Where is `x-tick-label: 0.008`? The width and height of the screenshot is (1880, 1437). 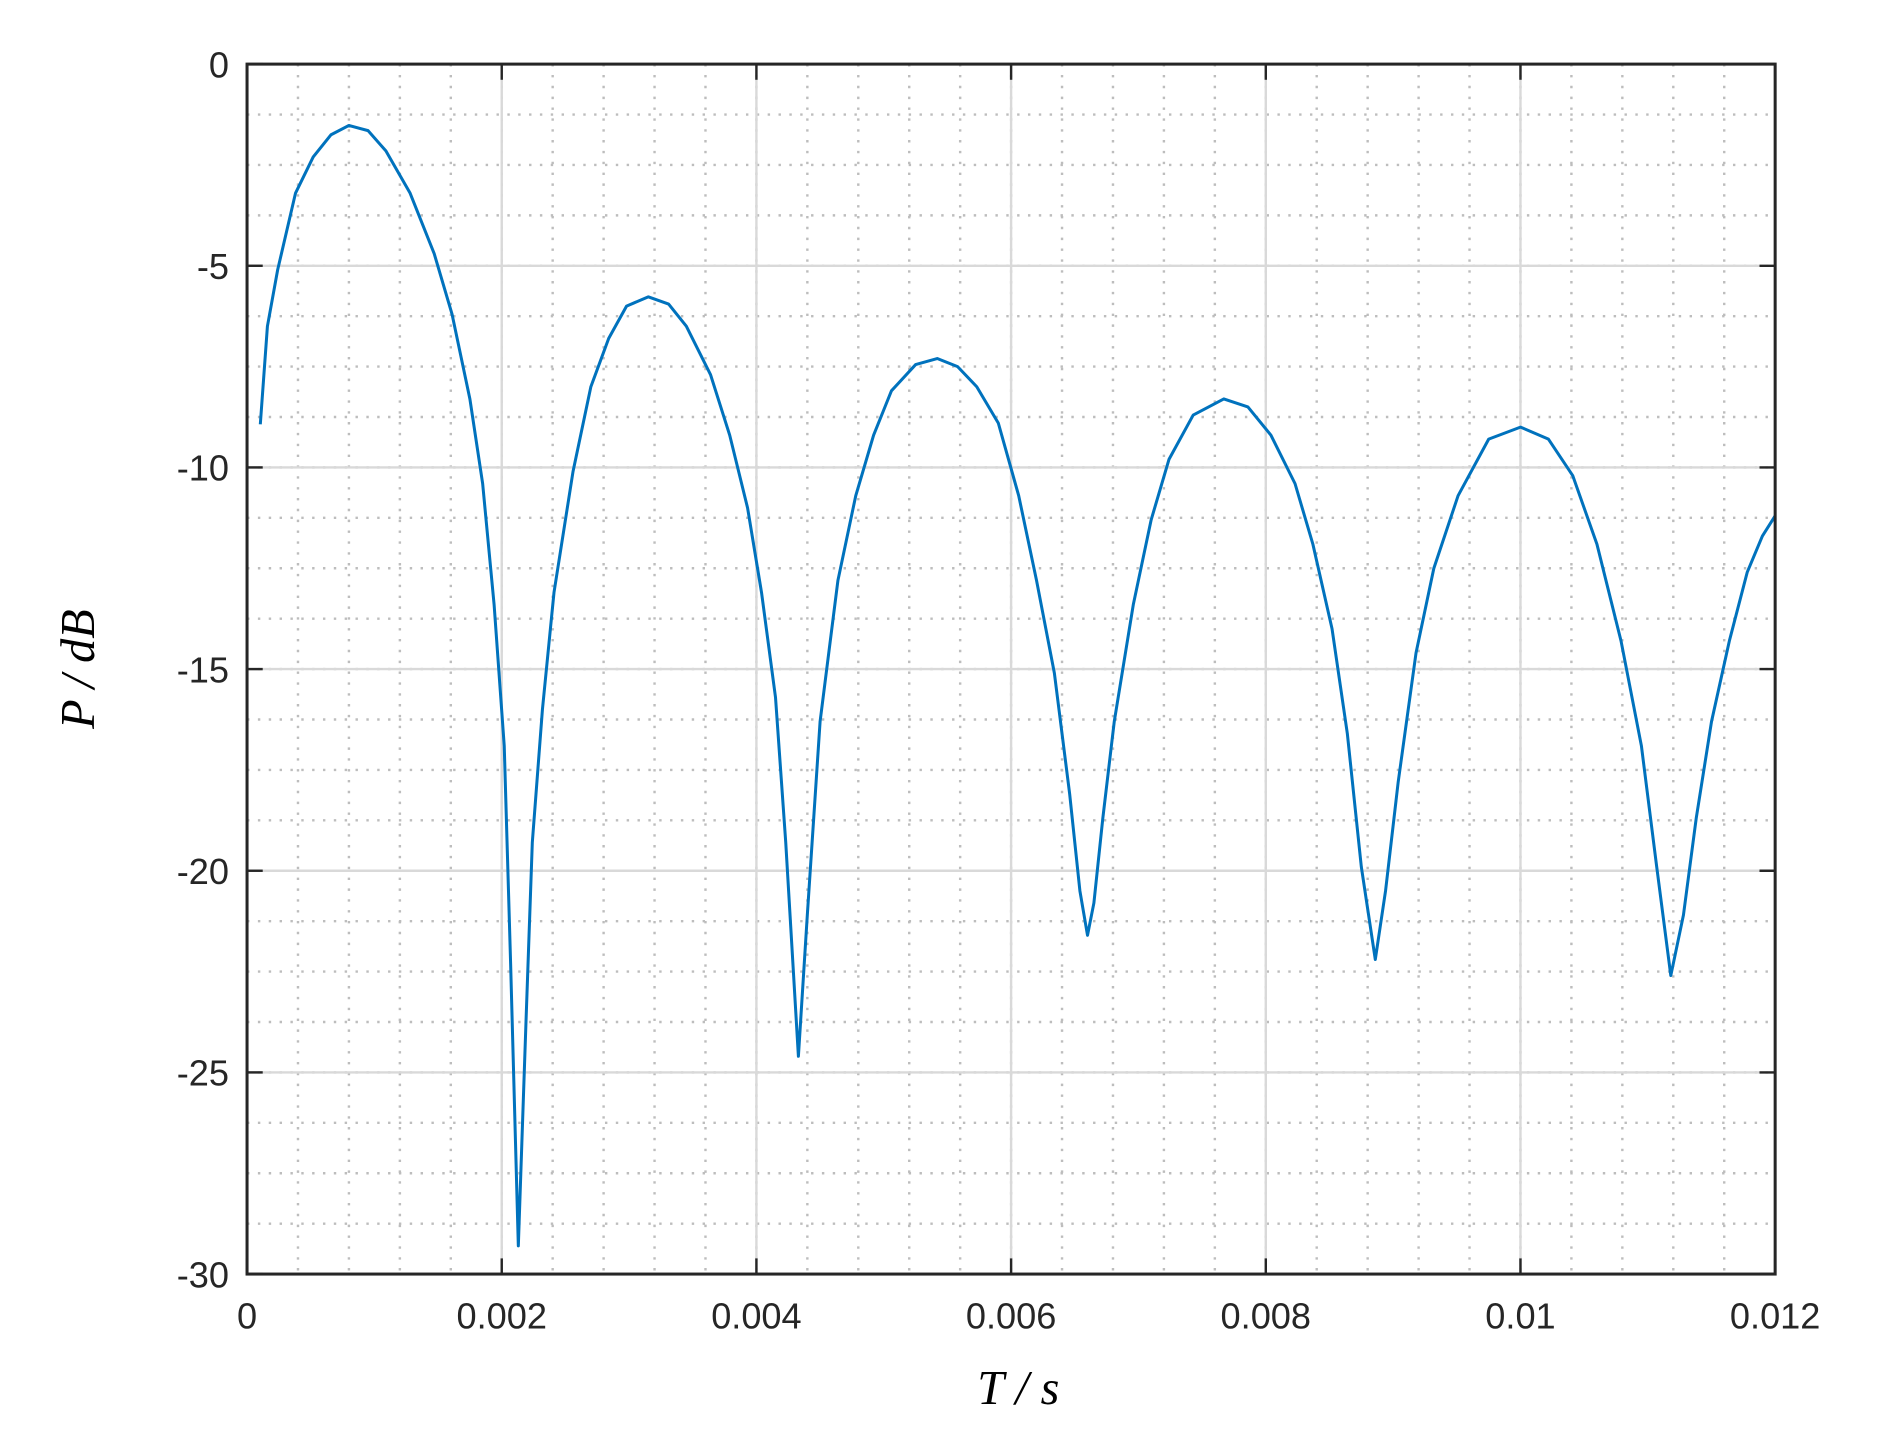 x-tick-label: 0.008 is located at coordinates (1266, 1315).